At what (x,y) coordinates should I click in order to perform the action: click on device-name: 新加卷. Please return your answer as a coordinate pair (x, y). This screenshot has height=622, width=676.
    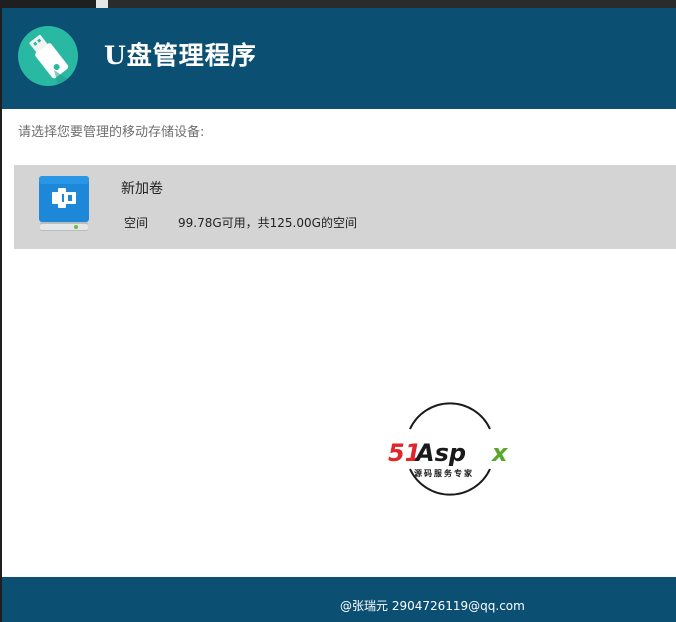
    Looking at the image, I should click on (142, 189).